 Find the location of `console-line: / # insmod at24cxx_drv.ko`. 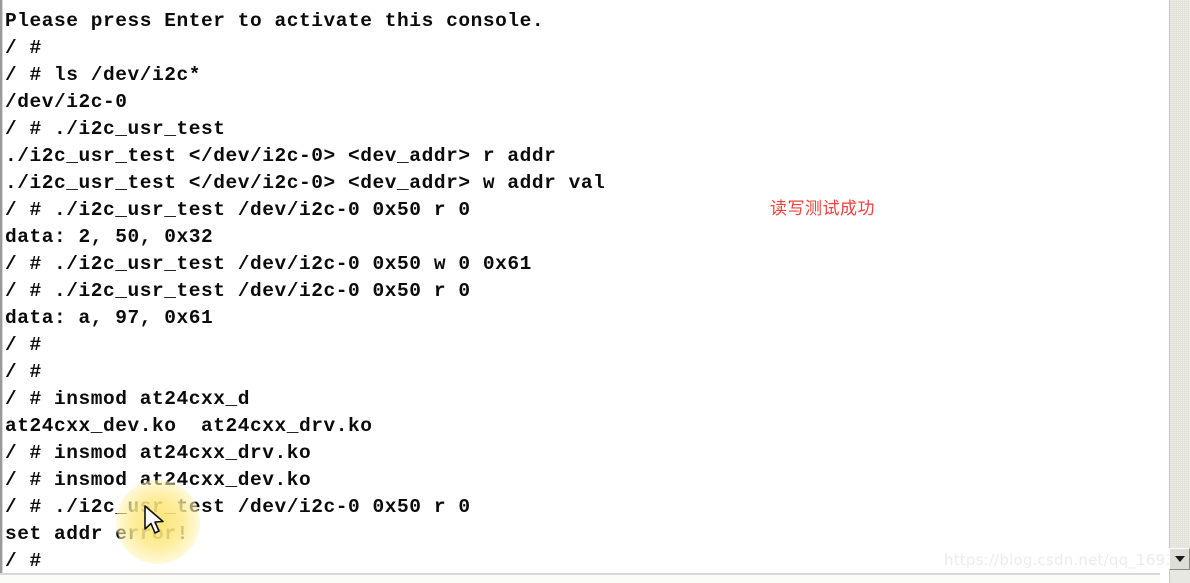

console-line: / # insmod at24cxx_drv.ko is located at coordinates (158, 453).